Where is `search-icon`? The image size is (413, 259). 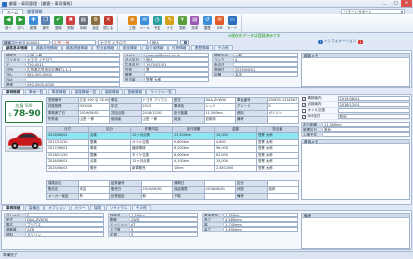 search-icon is located at coordinates (185, 43).